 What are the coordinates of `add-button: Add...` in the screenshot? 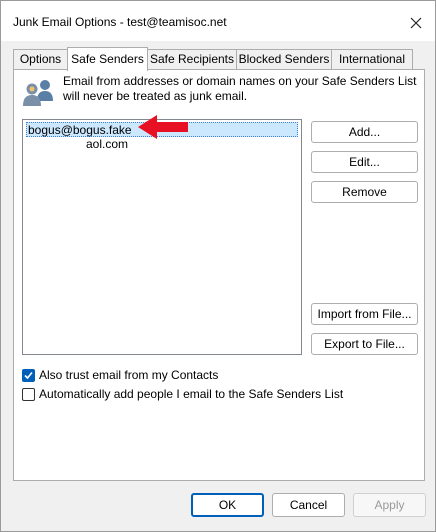 It's located at (364, 132).